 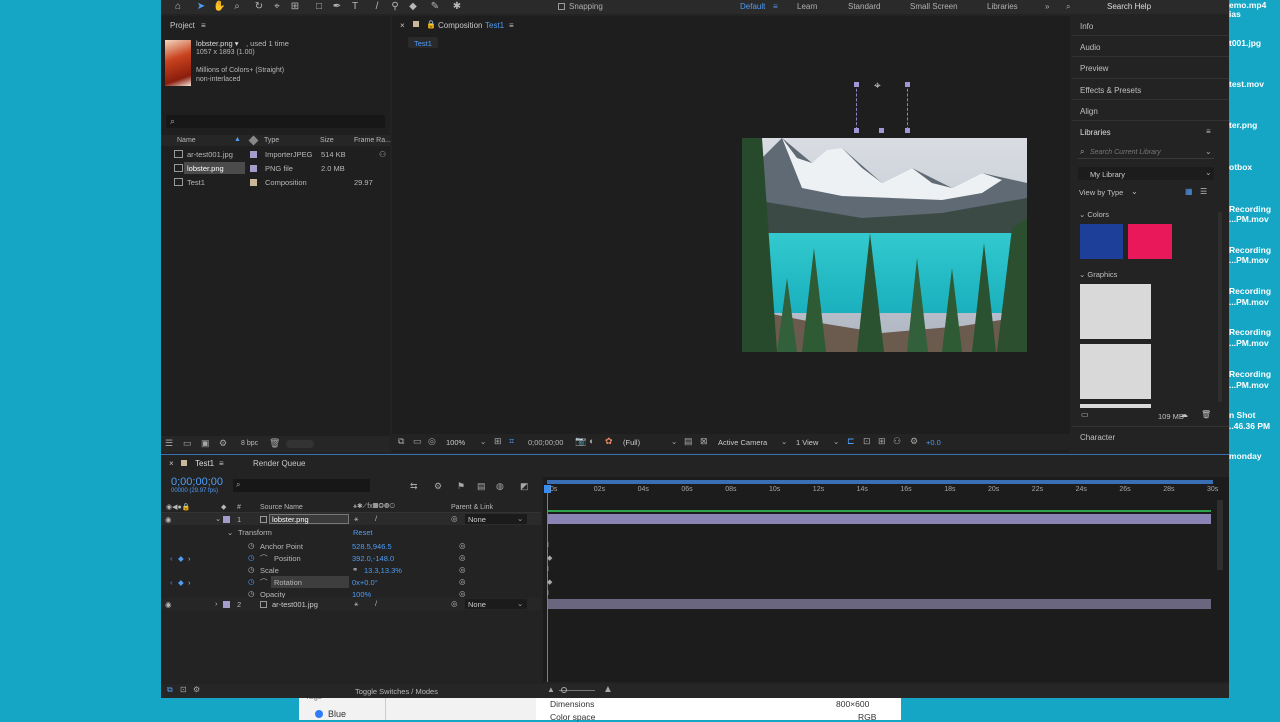 I want to click on comp-menu-icon: ≡, so click(x=511, y=25).